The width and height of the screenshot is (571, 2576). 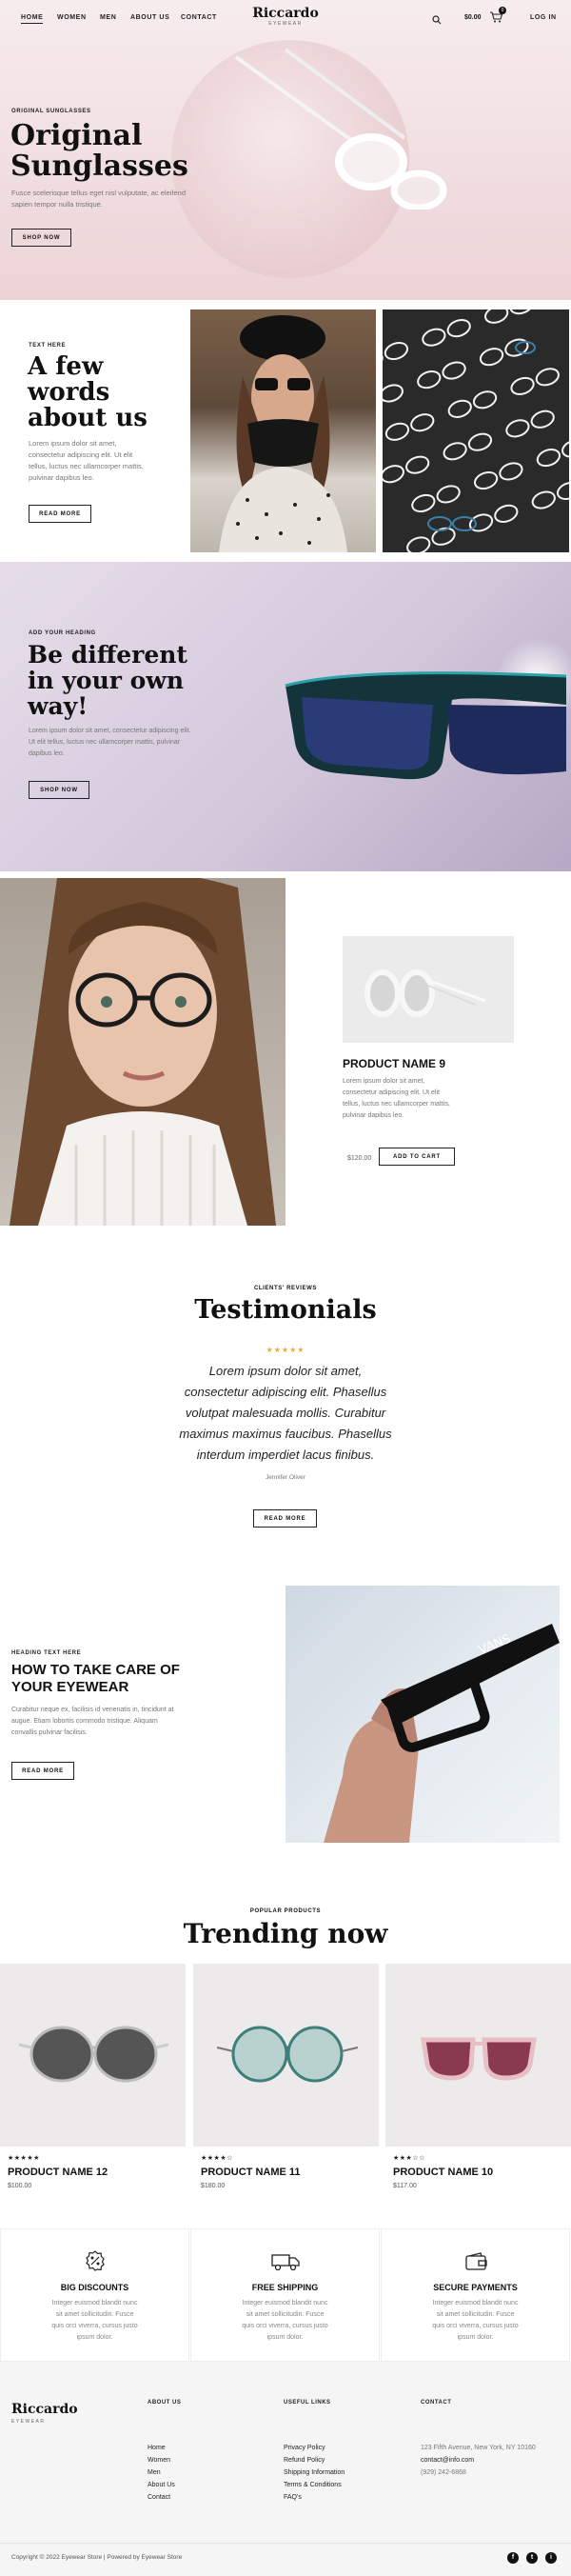 What do you see at coordinates (551, 2558) in the screenshot?
I see `instagram-icon: i` at bounding box center [551, 2558].